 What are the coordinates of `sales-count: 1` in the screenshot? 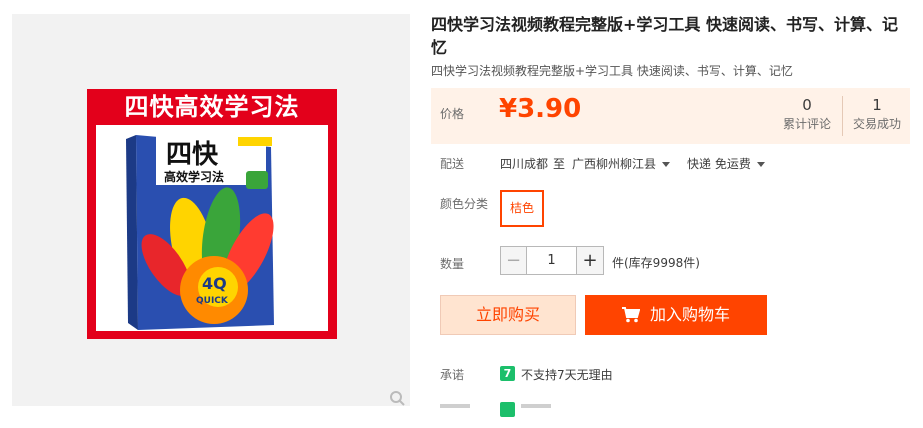 It's located at (877, 105).